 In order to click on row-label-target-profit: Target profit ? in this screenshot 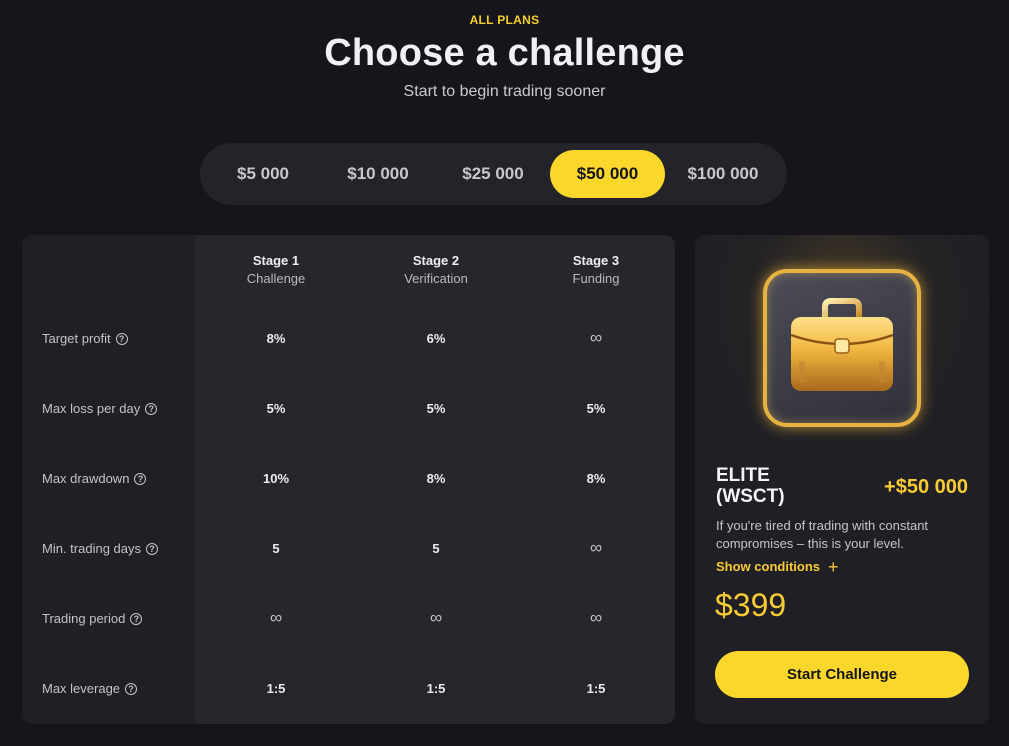, I will do `click(85, 338)`.